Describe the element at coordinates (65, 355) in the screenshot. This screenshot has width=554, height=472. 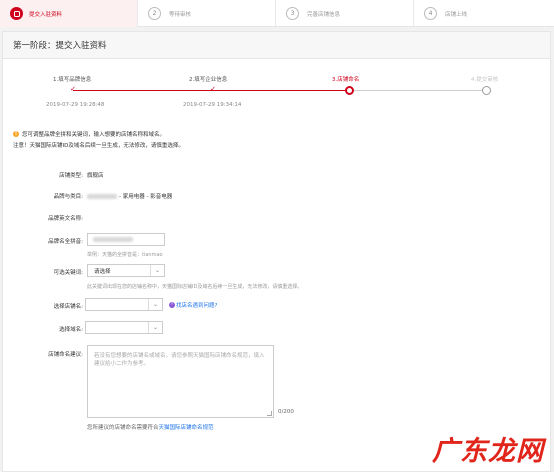
I see `suggest-label: 店铺命名建议:` at that location.